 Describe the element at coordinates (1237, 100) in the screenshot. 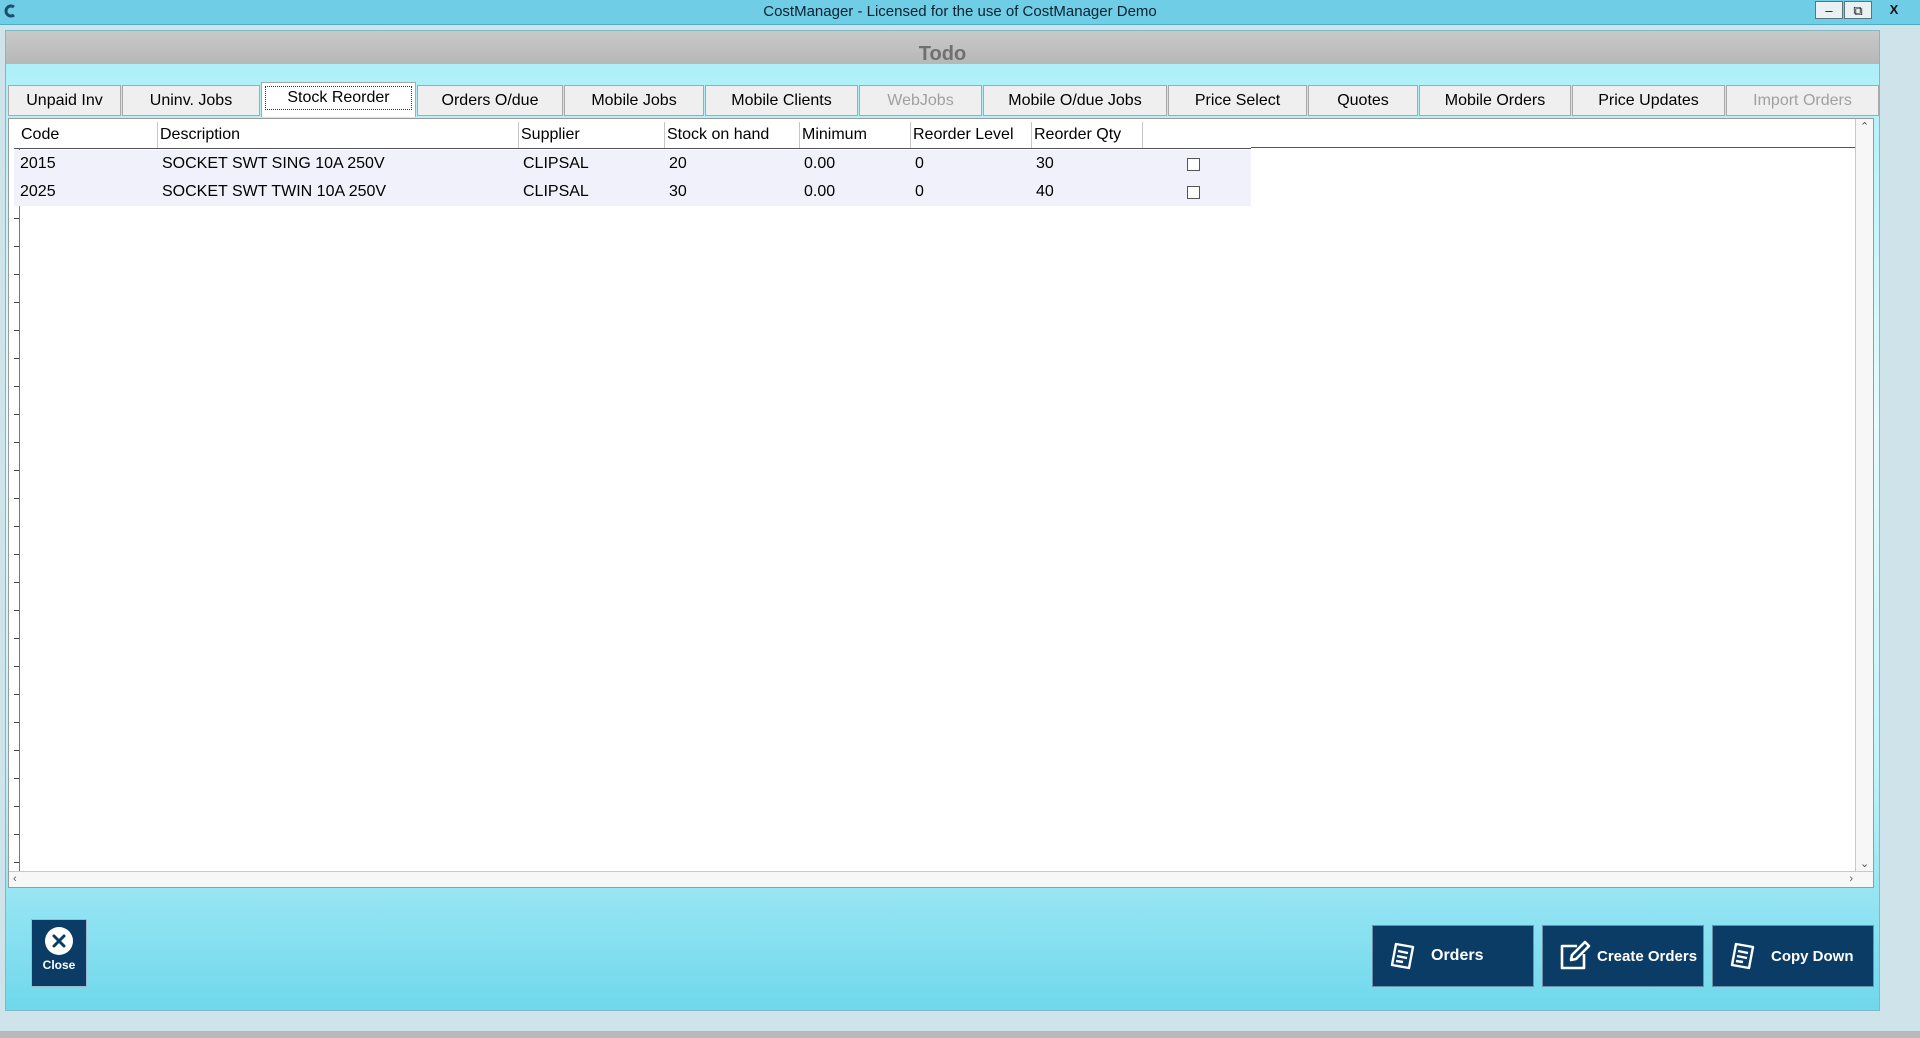

I see `tab-price-select: Price Select` at that location.